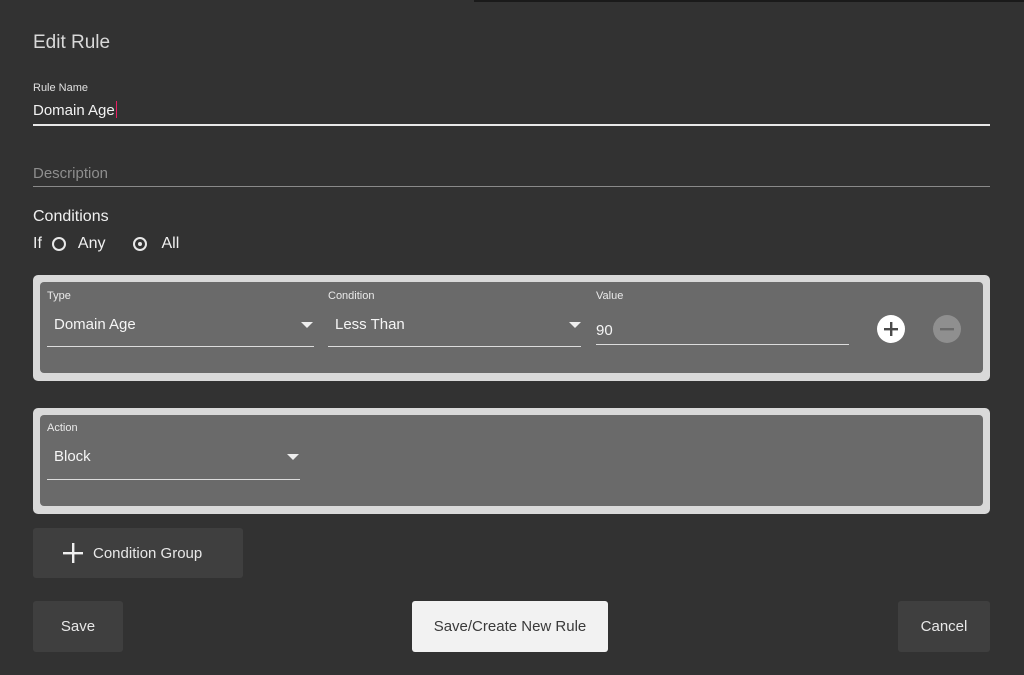  Describe the element at coordinates (72, 42) in the screenshot. I see `dialog-title: Edit Rule` at that location.